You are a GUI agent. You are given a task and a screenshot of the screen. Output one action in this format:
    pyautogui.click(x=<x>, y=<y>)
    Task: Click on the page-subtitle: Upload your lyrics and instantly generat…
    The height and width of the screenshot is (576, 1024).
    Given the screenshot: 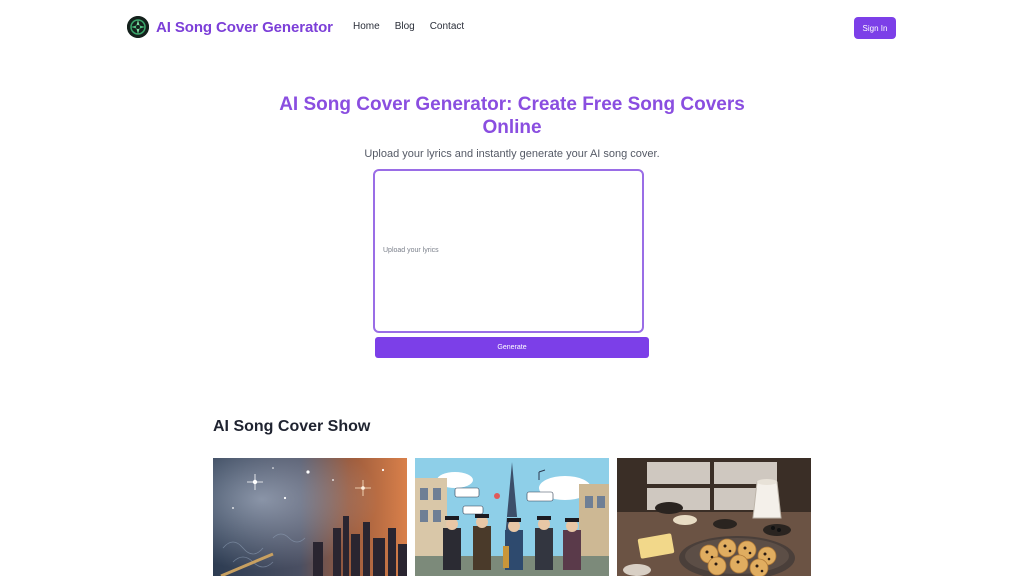 What is the action you would take?
    pyautogui.click(x=512, y=154)
    